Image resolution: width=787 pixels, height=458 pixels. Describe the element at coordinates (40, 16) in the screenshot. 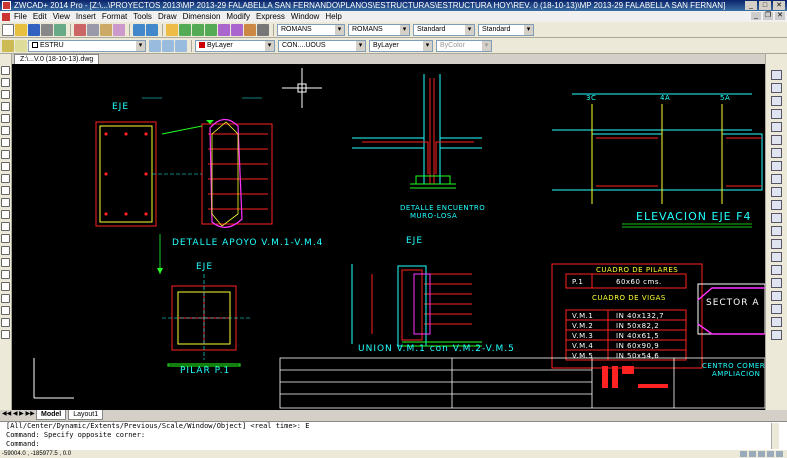

I see `menu-edit: Edit` at that location.